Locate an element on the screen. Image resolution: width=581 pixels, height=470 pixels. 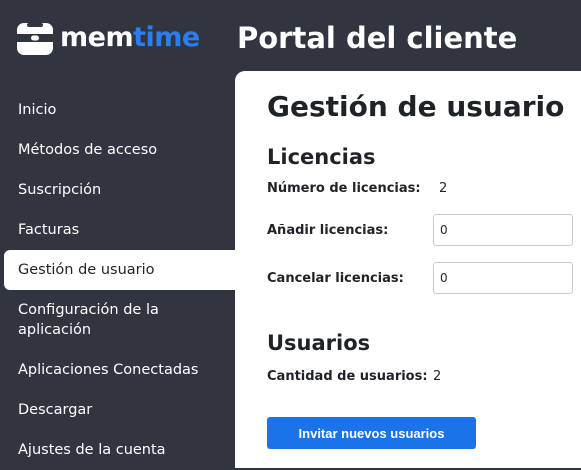
cancel-licenses-label: Cancelar licencias: is located at coordinates (335, 278).